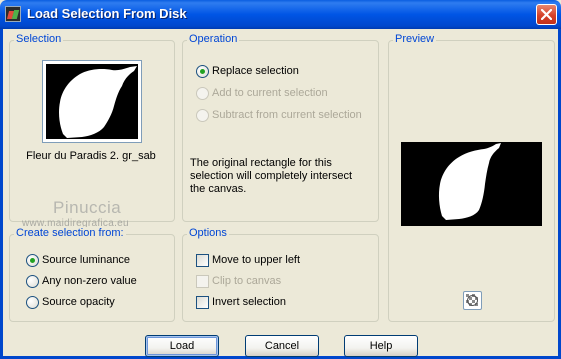  Describe the element at coordinates (182, 346) in the screenshot. I see `load-button: Load` at that location.